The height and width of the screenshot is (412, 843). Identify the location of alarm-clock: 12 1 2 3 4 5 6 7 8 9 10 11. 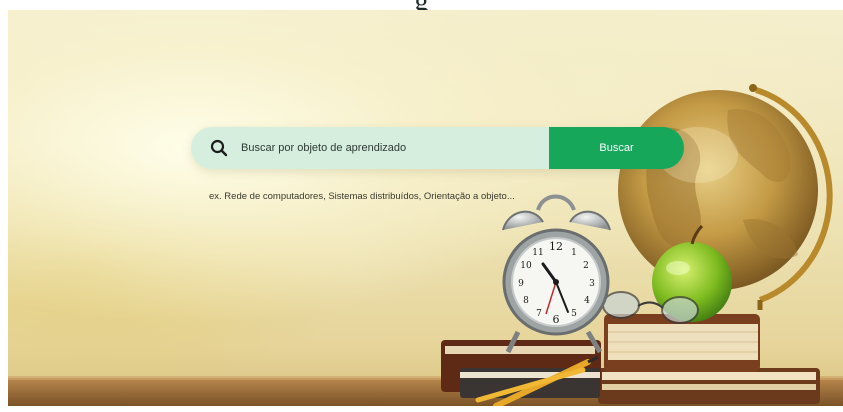
(556, 274).